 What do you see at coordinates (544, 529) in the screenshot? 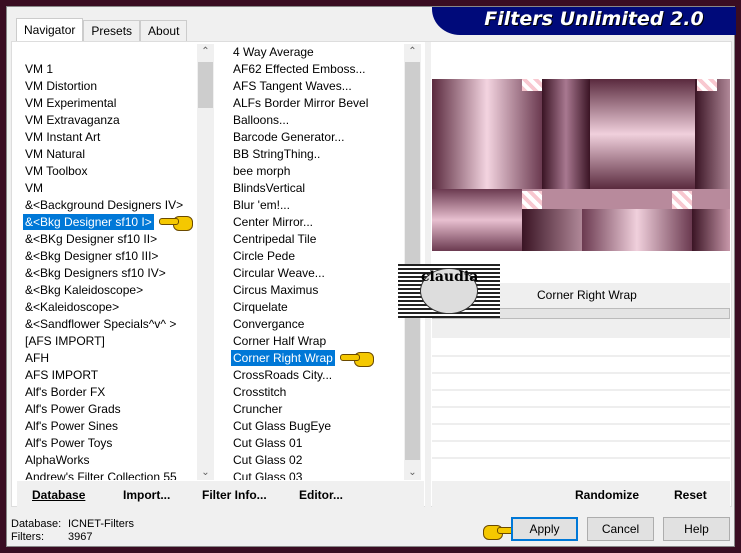
I see `apply-button: Apply` at bounding box center [544, 529].